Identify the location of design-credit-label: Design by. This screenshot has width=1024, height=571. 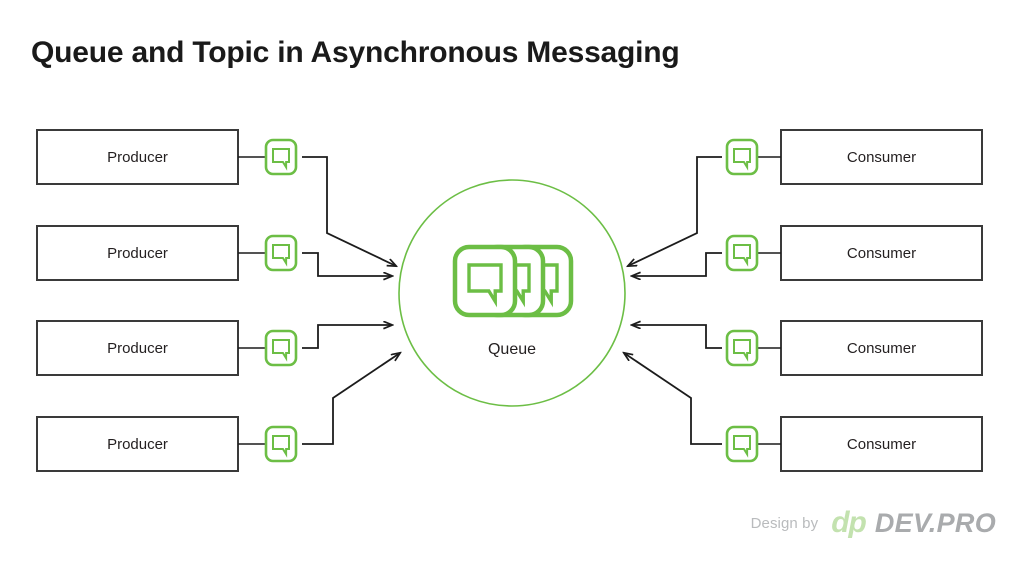
(784, 523).